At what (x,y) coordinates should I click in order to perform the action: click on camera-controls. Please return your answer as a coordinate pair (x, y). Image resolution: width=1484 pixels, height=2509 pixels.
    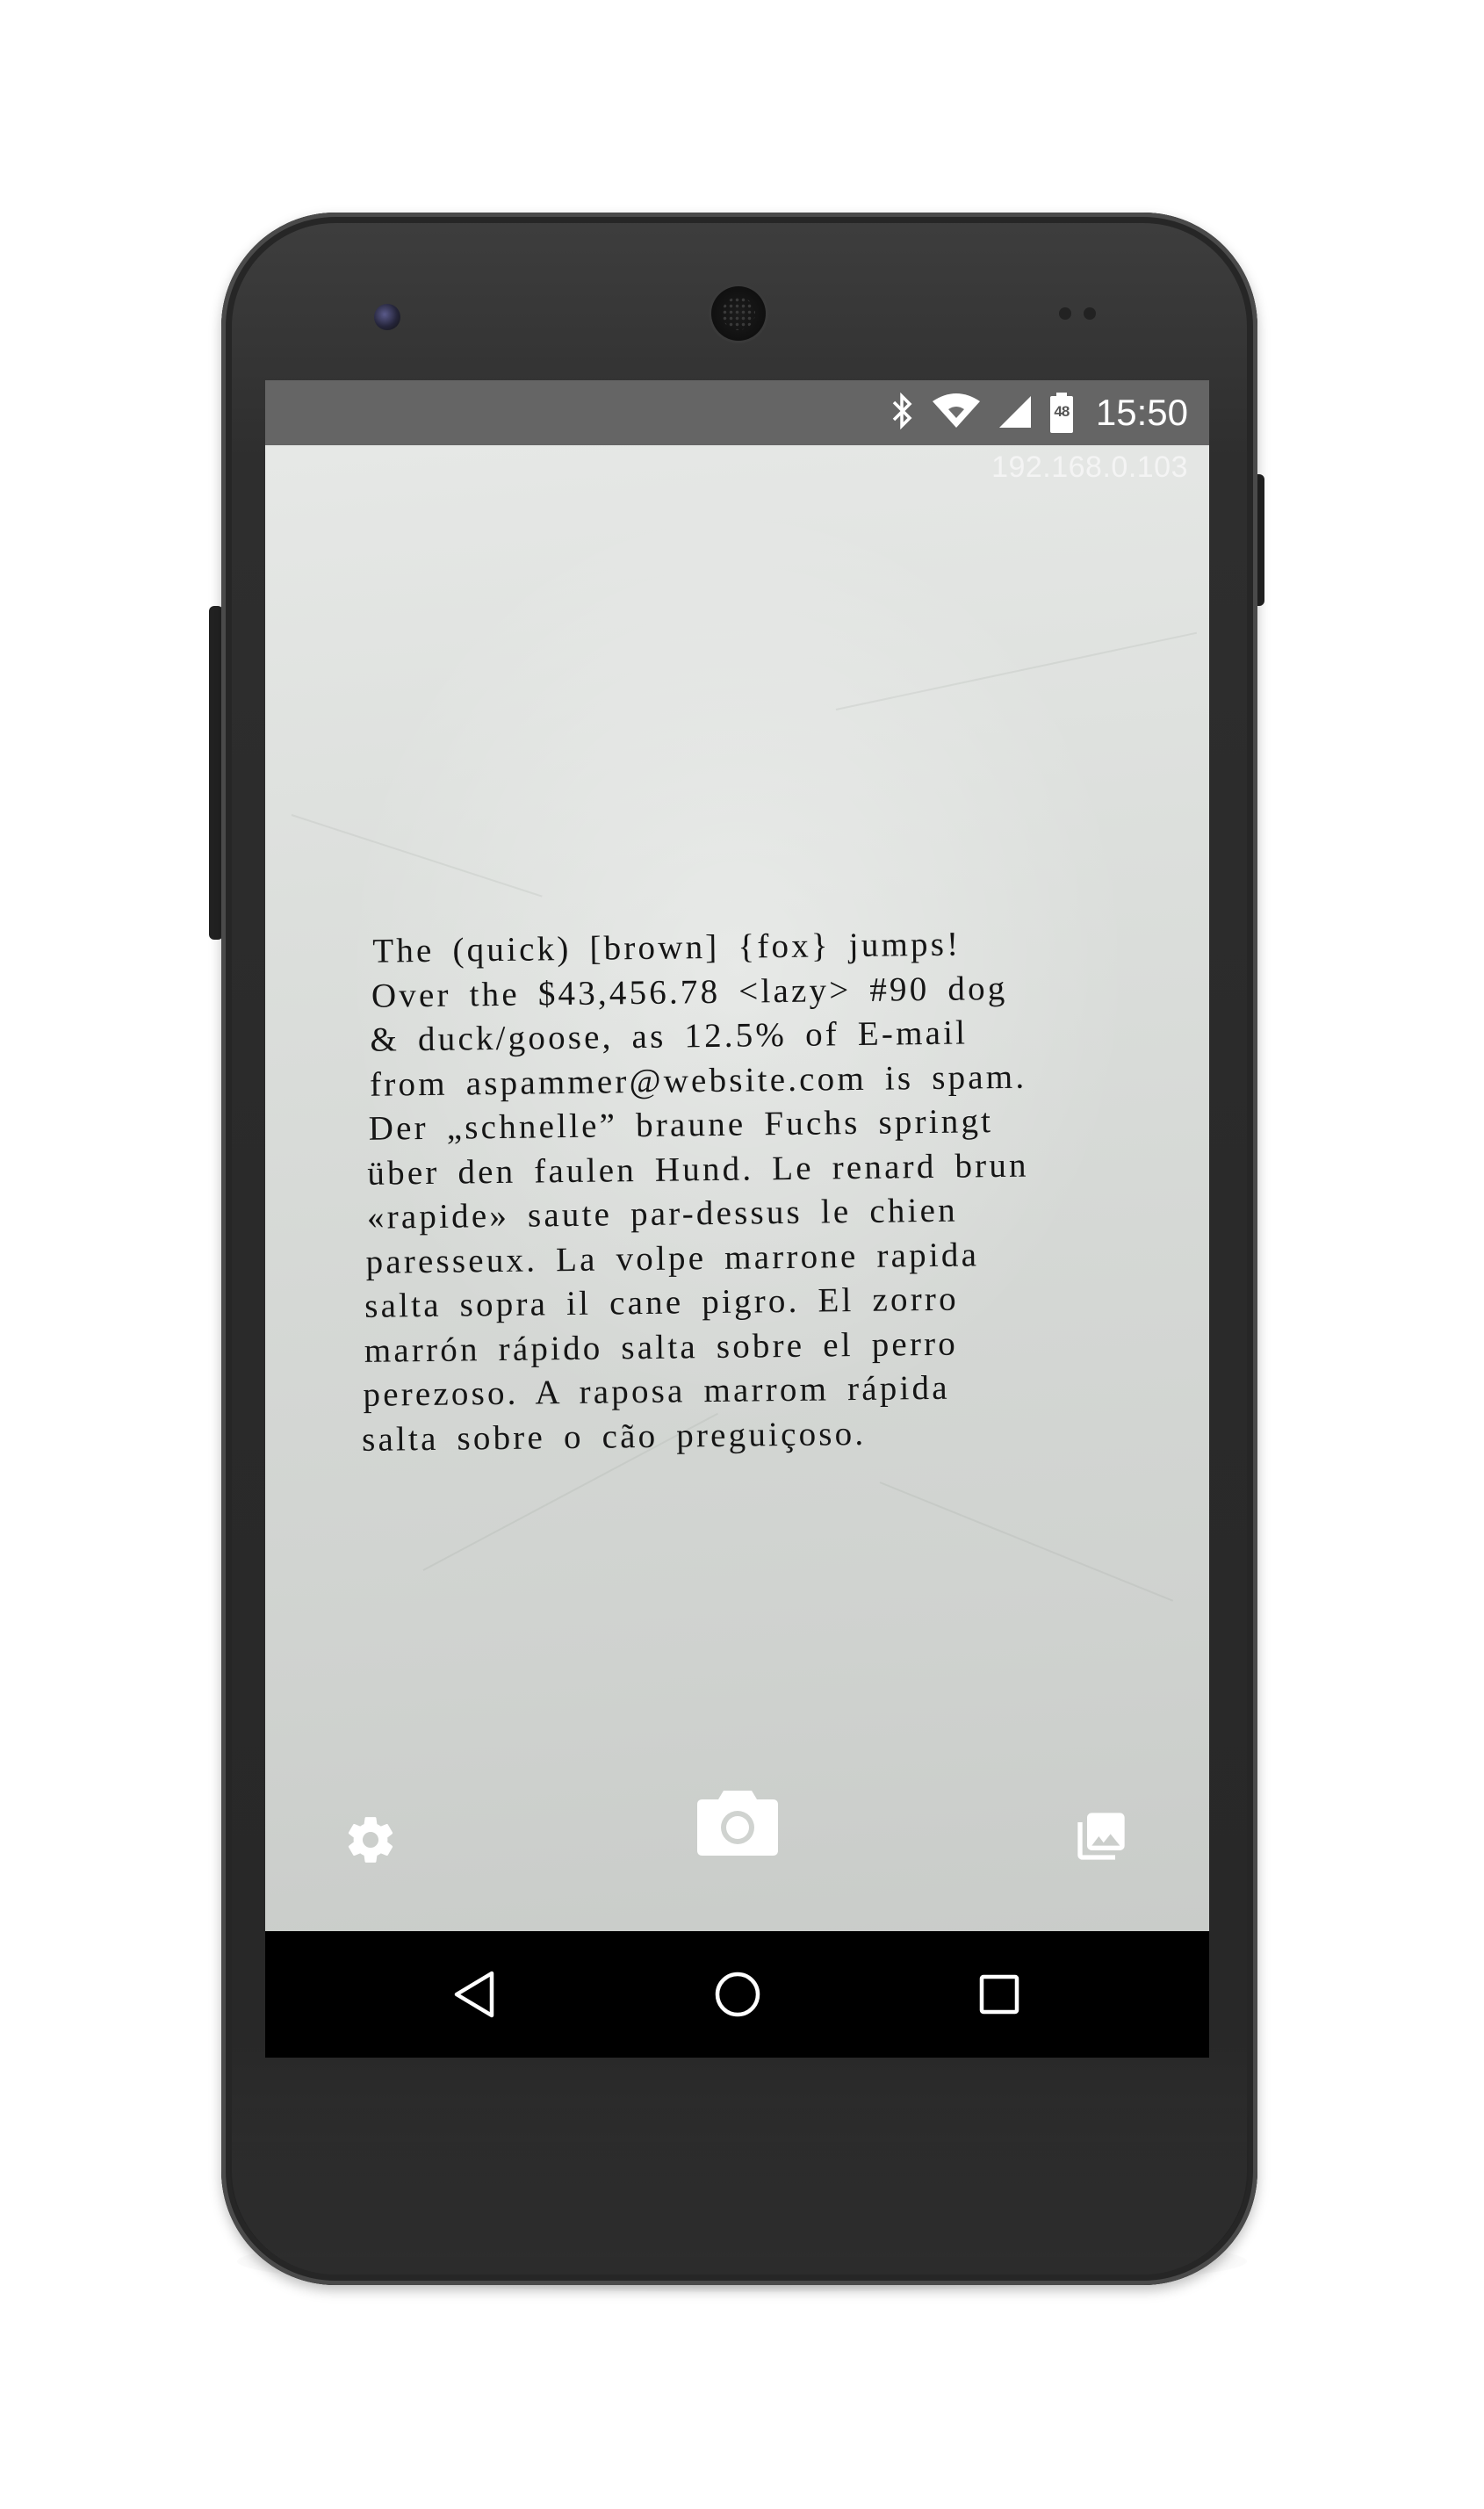
    Looking at the image, I should click on (737, 1842).